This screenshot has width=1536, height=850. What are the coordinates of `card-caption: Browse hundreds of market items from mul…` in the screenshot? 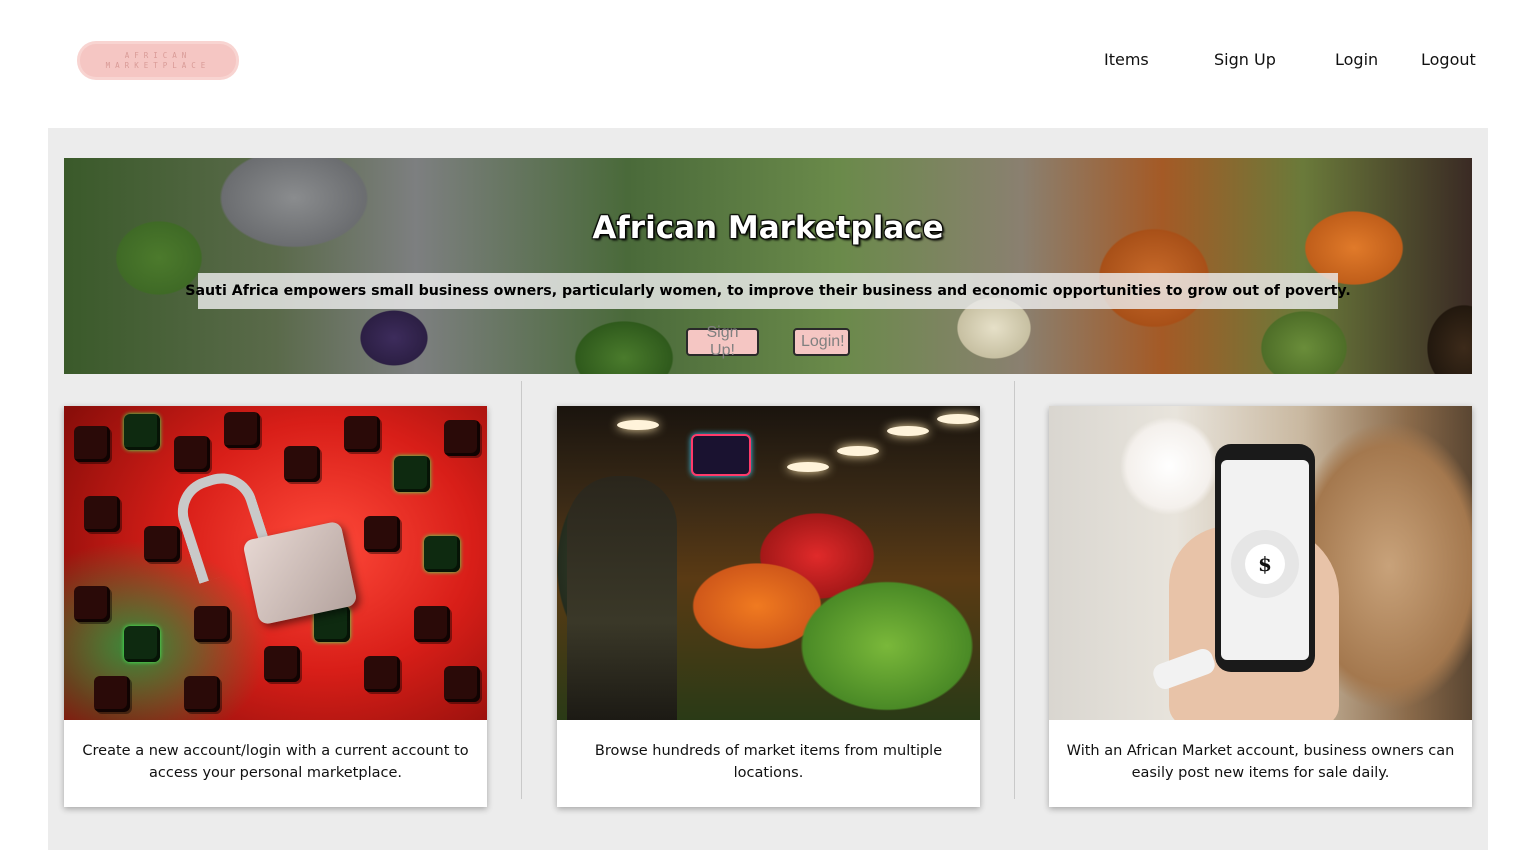 It's located at (768, 762).